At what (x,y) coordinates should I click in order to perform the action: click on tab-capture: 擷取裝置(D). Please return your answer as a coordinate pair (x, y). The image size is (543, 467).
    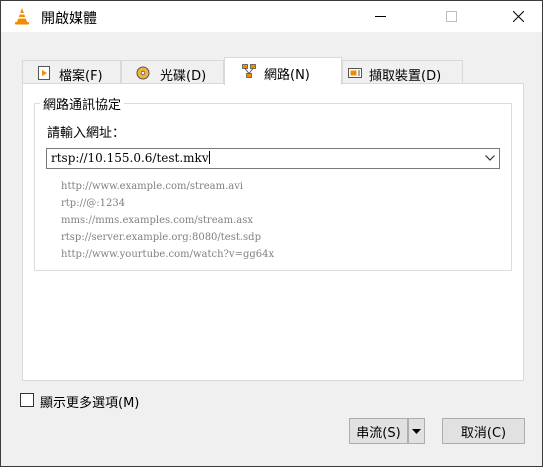
    Looking at the image, I should click on (402, 72).